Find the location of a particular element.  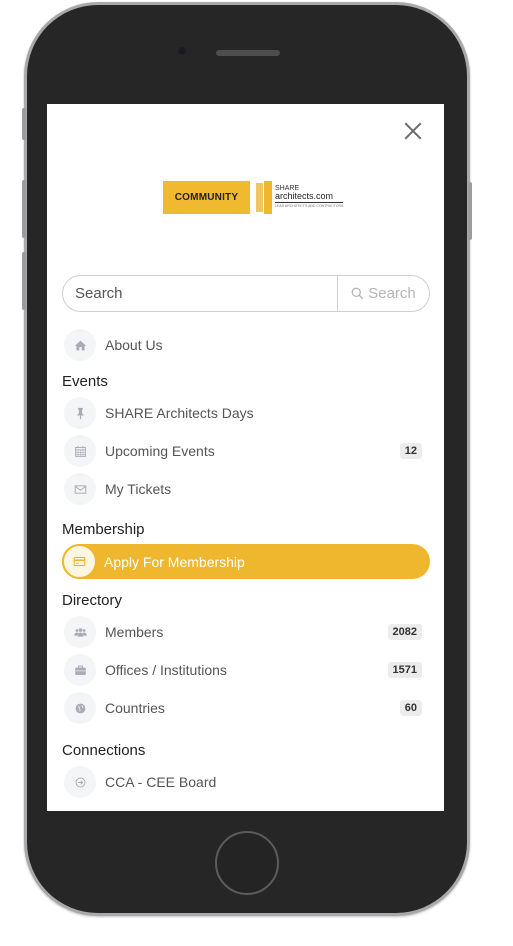

arrow-circle-icon is located at coordinates (80, 782).